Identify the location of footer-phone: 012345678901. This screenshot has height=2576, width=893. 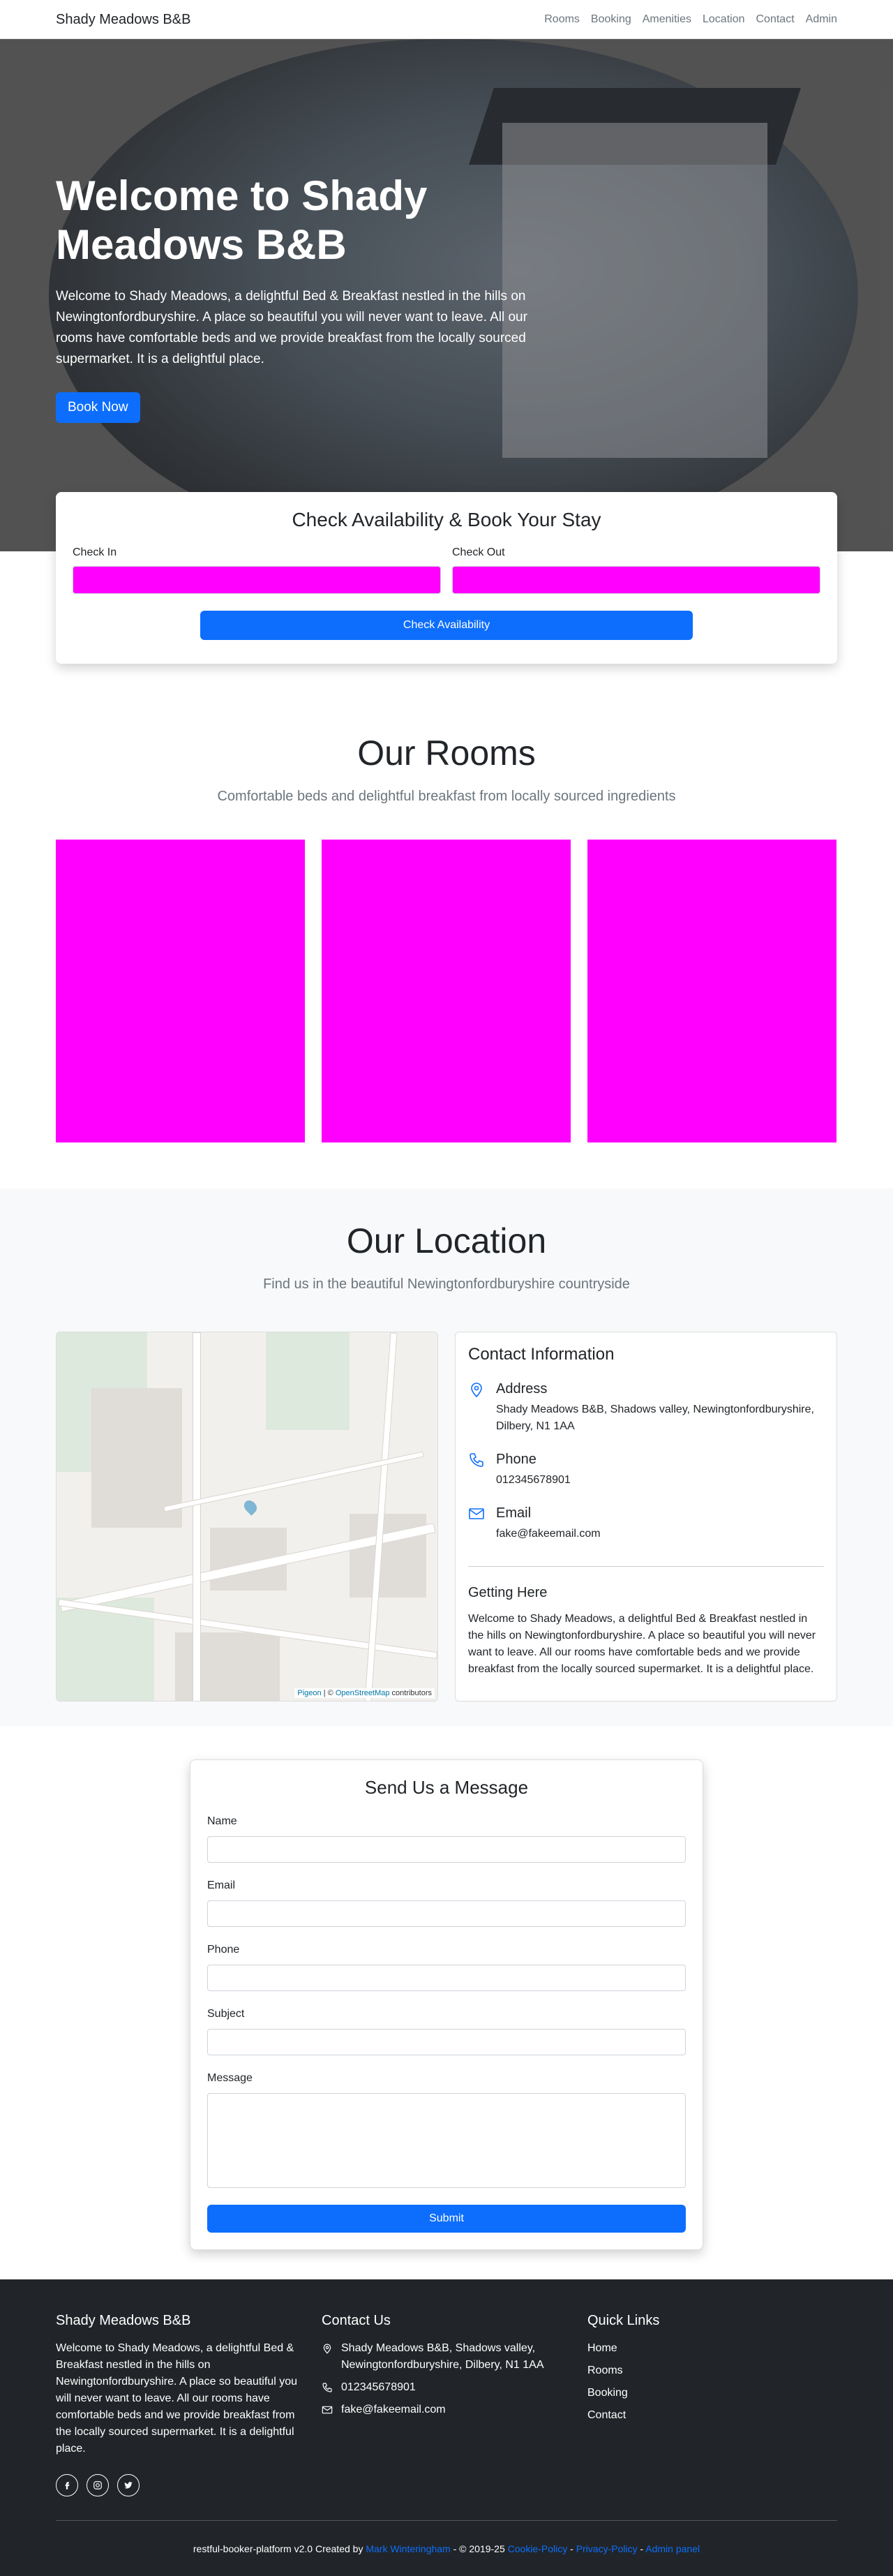
(378, 2387).